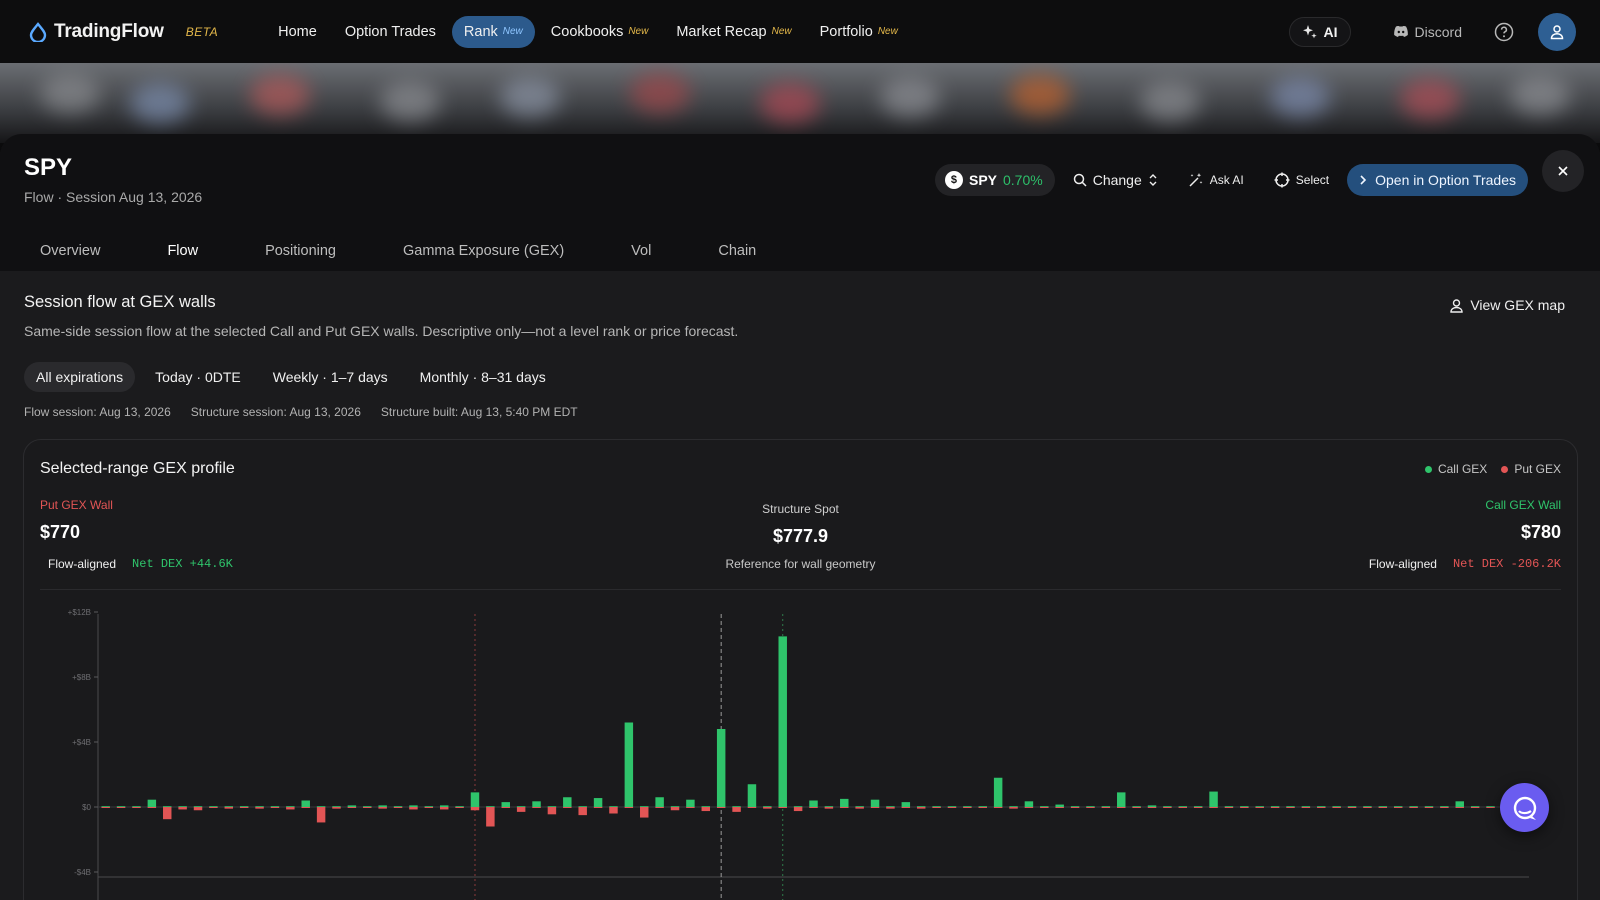  Describe the element at coordinates (390, 32) in the screenshot. I see `nav-option-trades: Option Trades` at that location.